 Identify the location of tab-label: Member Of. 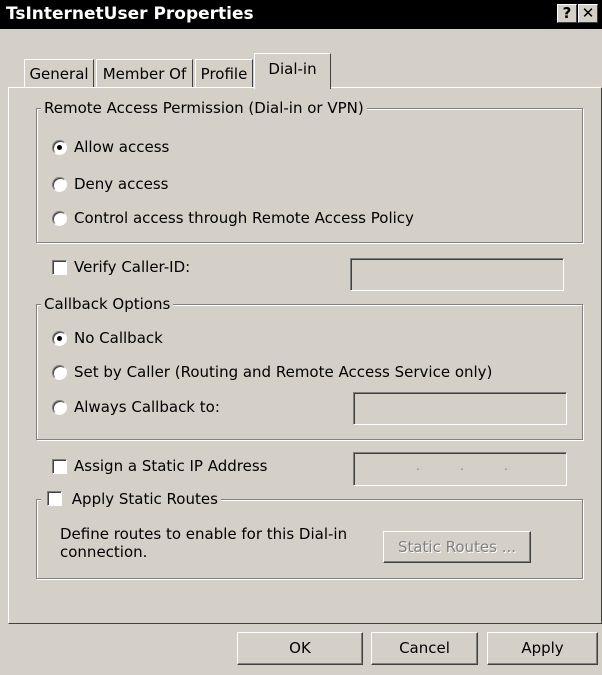
(144, 74).